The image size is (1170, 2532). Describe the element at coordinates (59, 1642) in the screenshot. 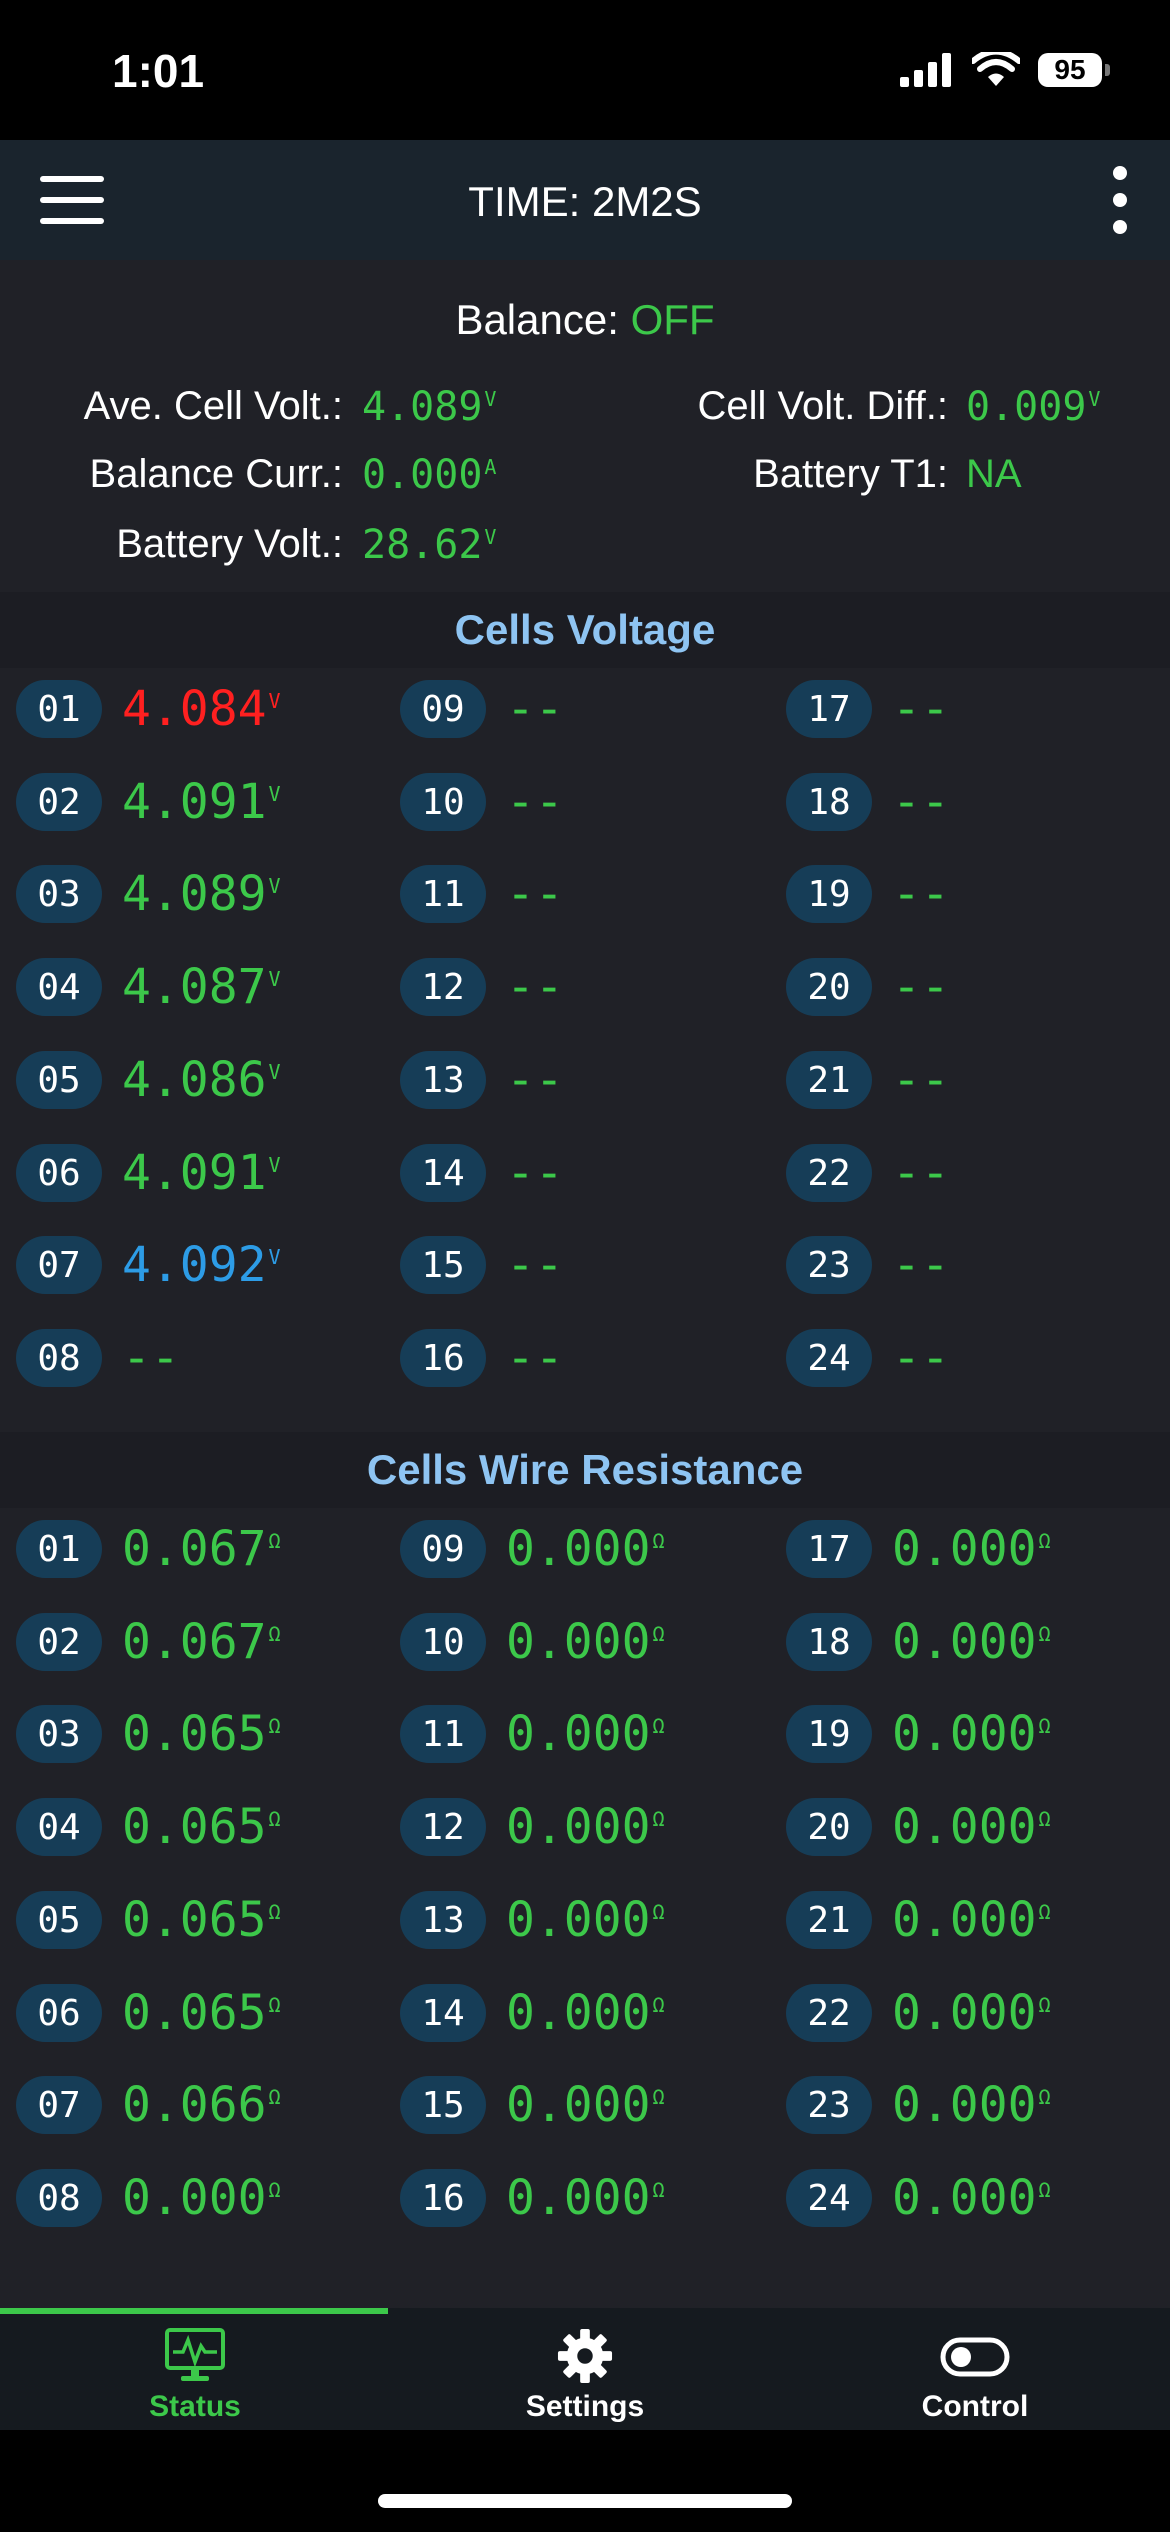

I see `resistance-cell-number-badge: 02` at that location.